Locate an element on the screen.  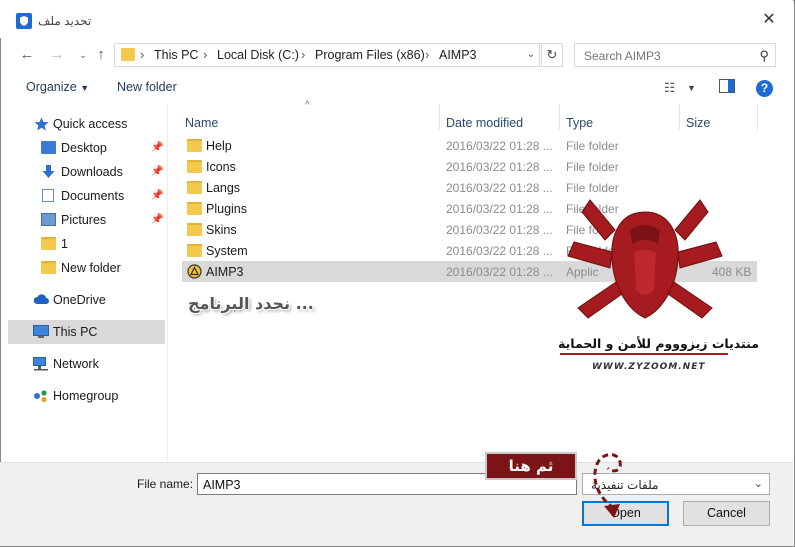
search-icon: ⚲ is located at coordinates (764, 56).